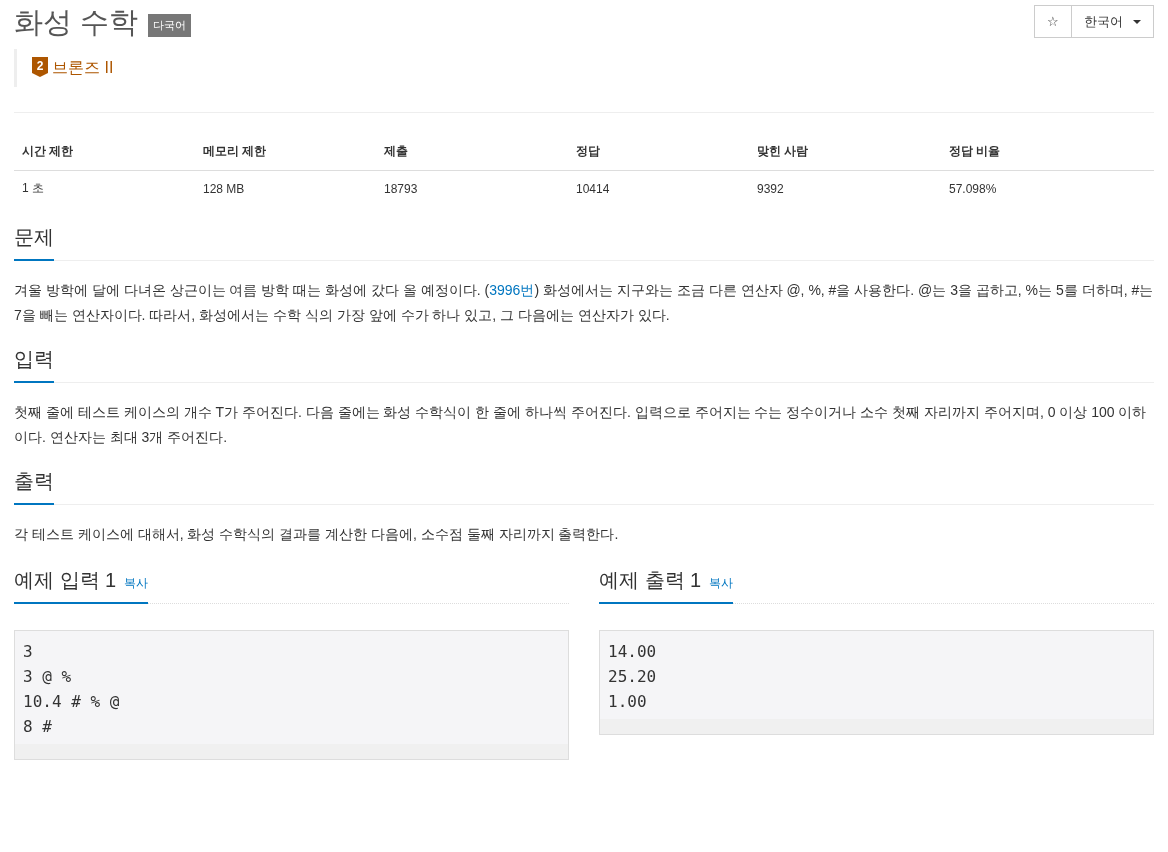 The height and width of the screenshot is (852, 1168). What do you see at coordinates (658, 152) in the screenshot?
I see `column-header: 정답` at bounding box center [658, 152].